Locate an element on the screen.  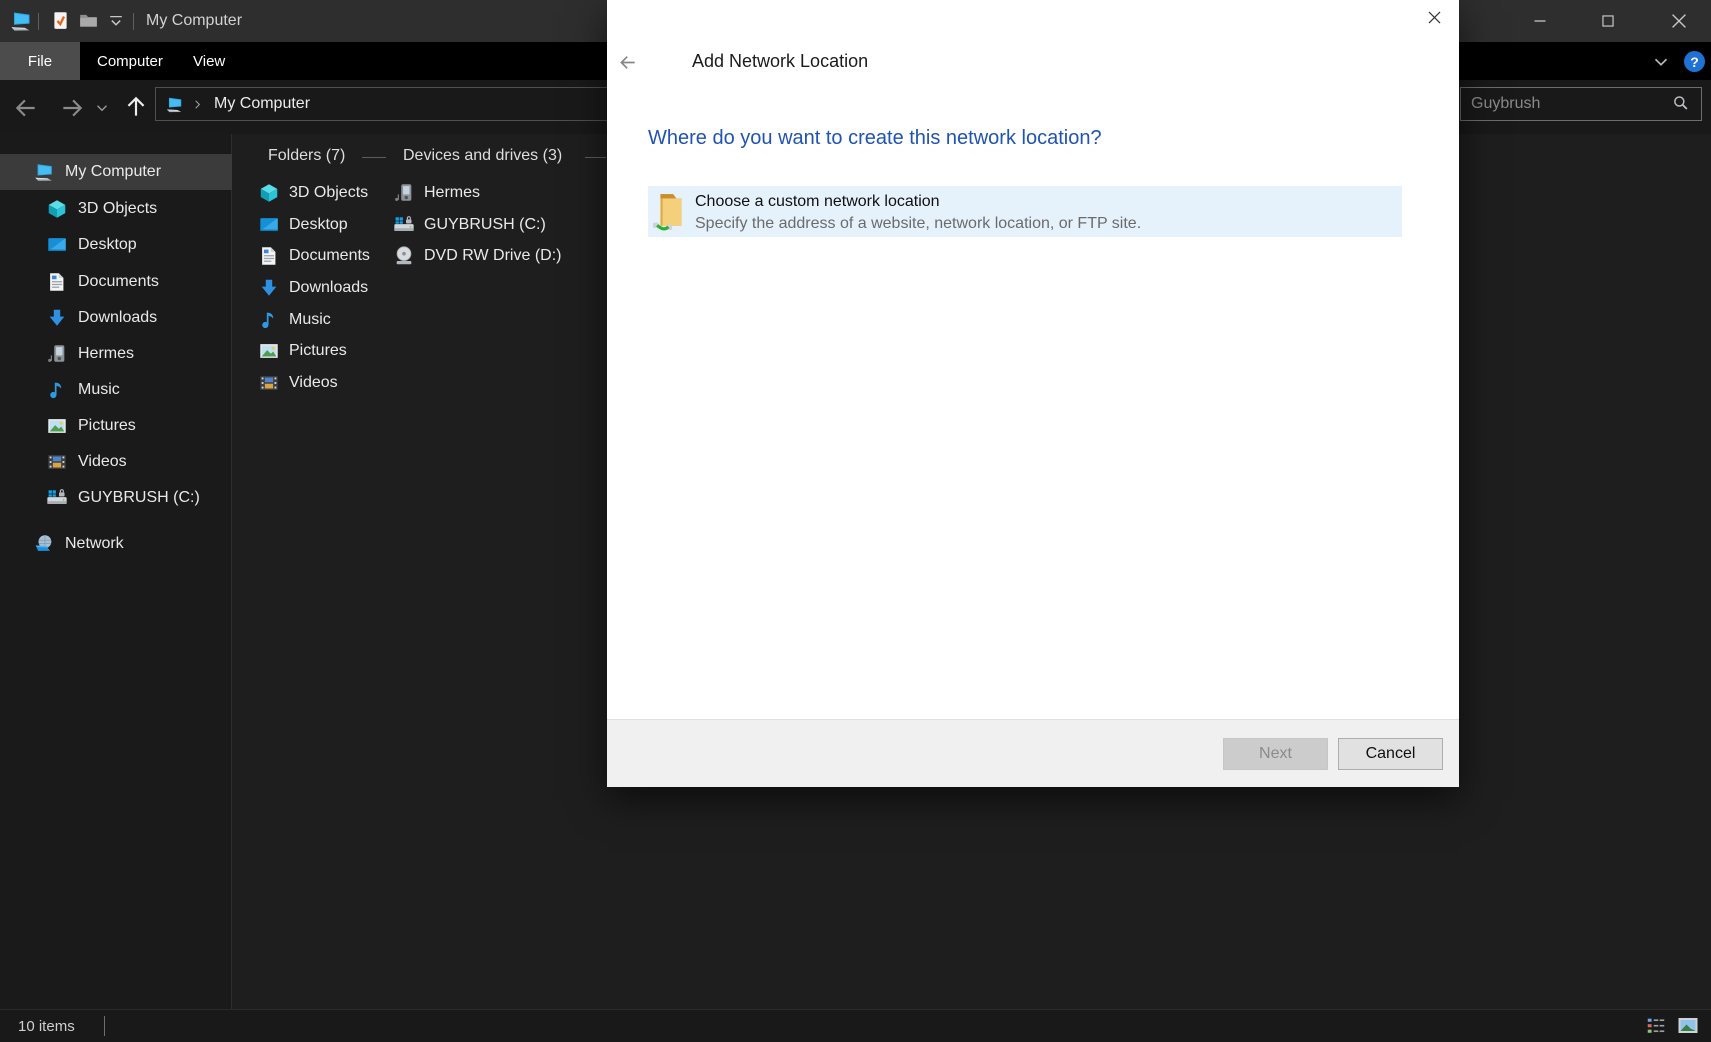
file-item-label: Music is located at coordinates (310, 319).